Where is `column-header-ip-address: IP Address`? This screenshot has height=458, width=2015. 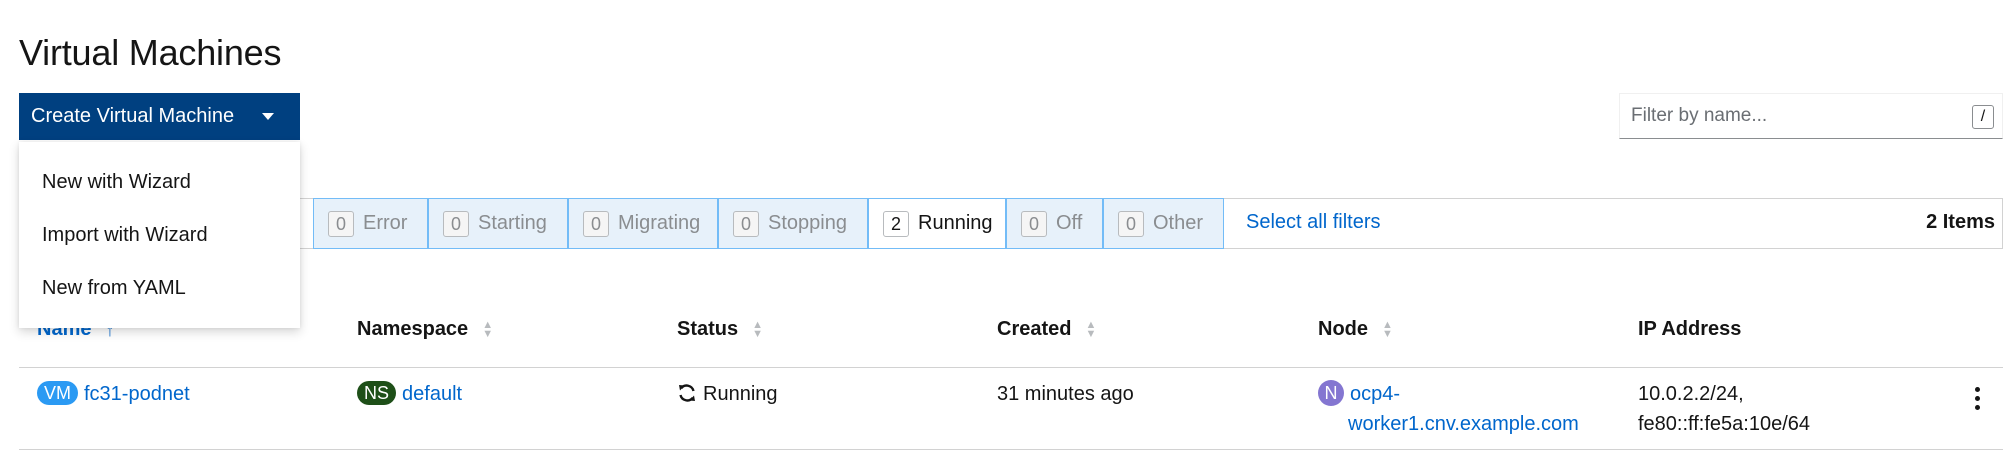
column-header-ip-address: IP Address is located at coordinates (1689, 329).